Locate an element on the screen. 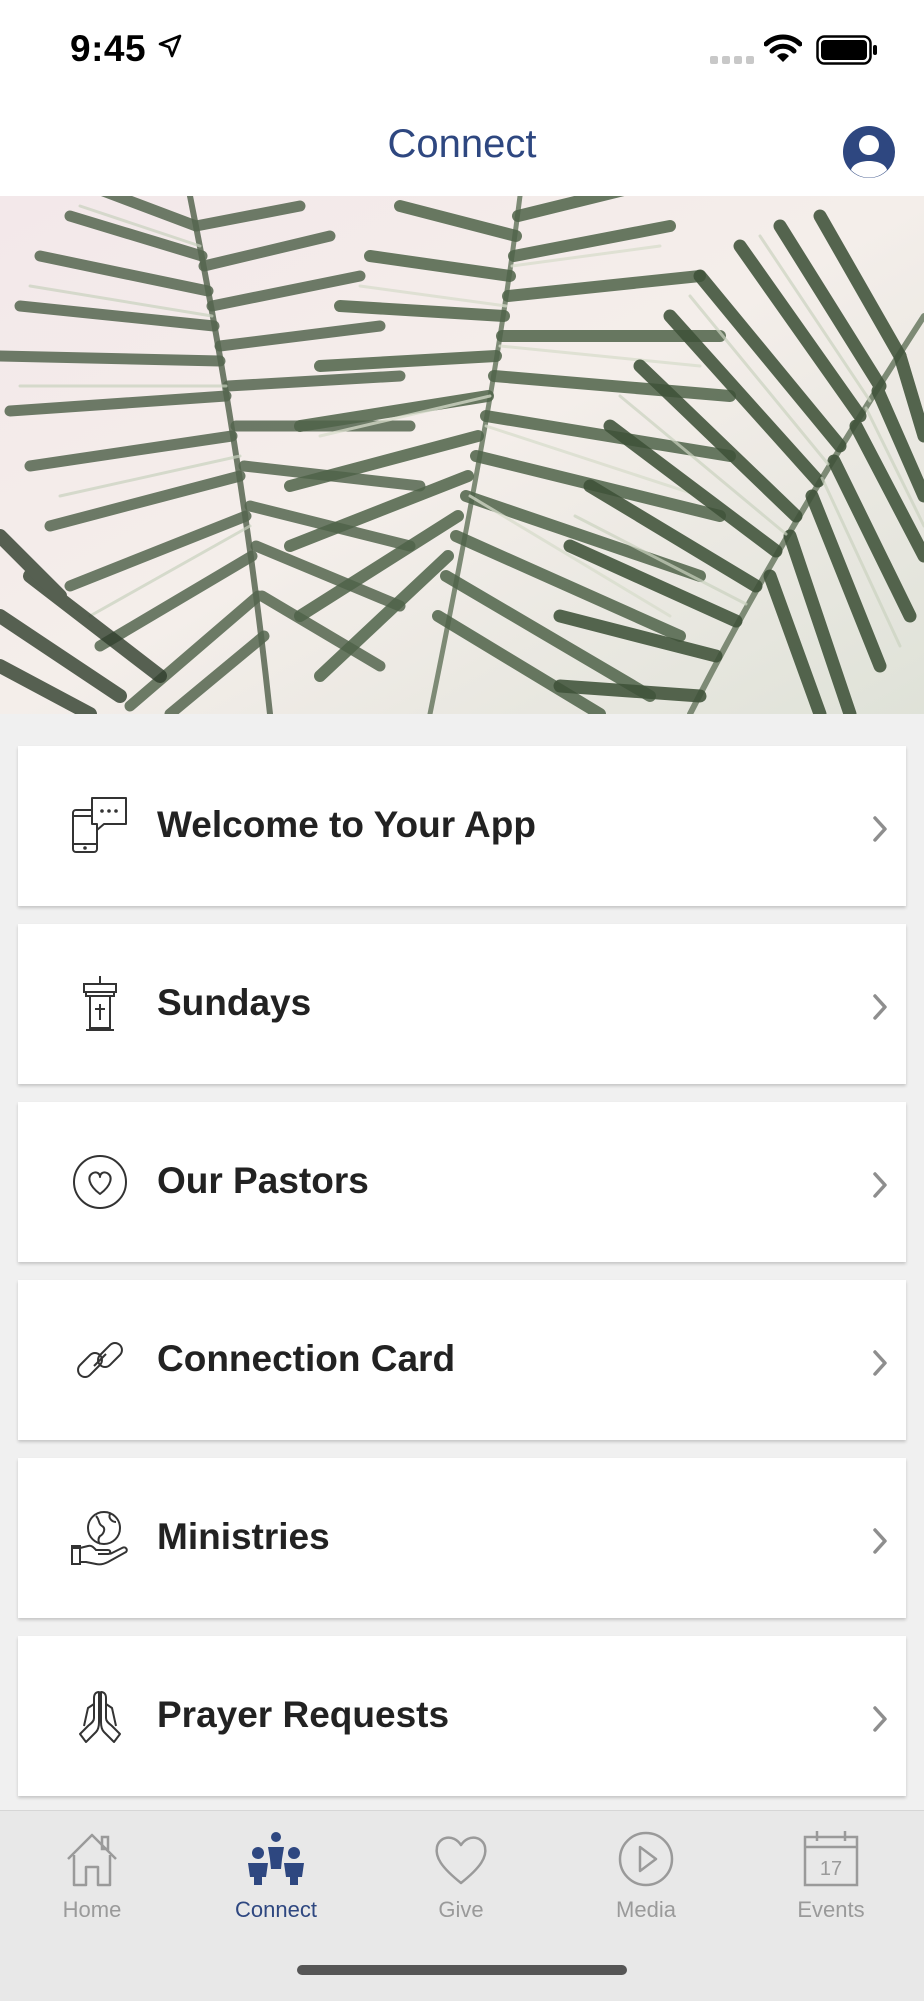  pulpit-icon is located at coordinates (100, 1003).